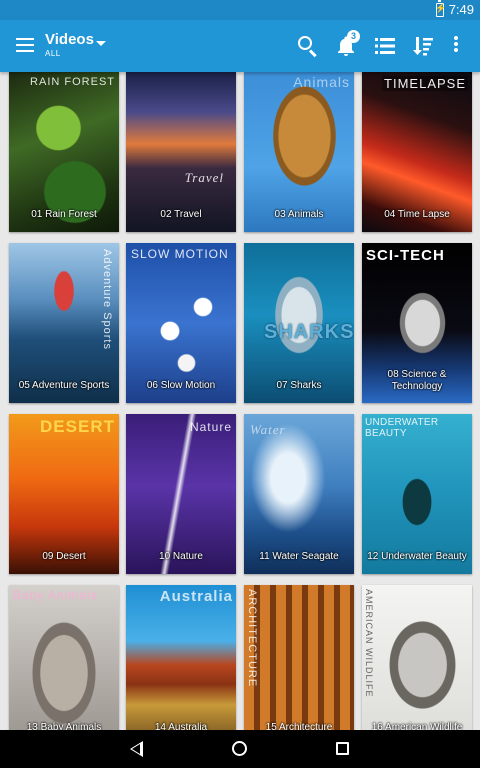 The height and width of the screenshot is (768, 480). I want to click on video-title: 05 Adventure Sports, so click(64, 385).